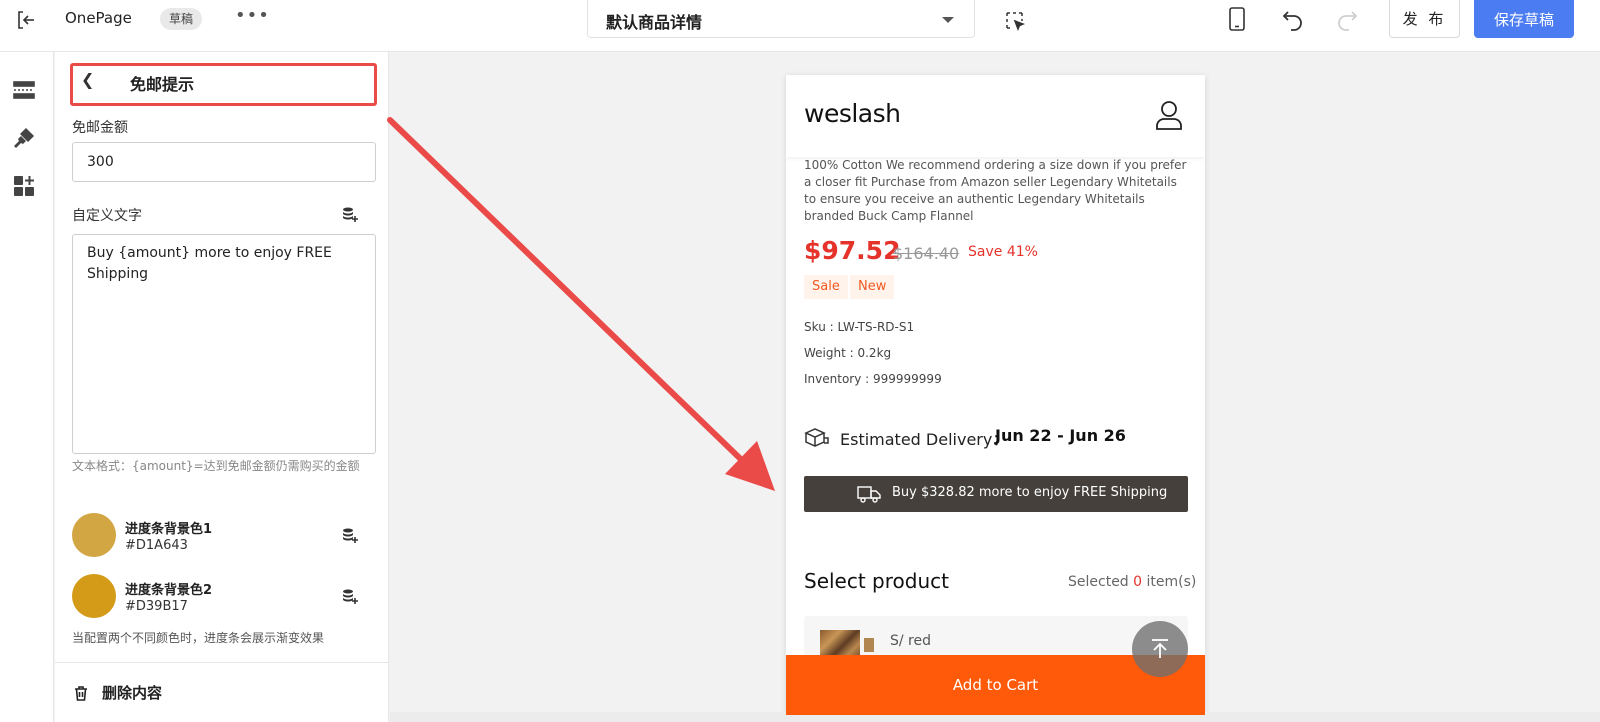 This screenshot has height=722, width=1600. I want to click on select-product-title: Select product, so click(876, 581).